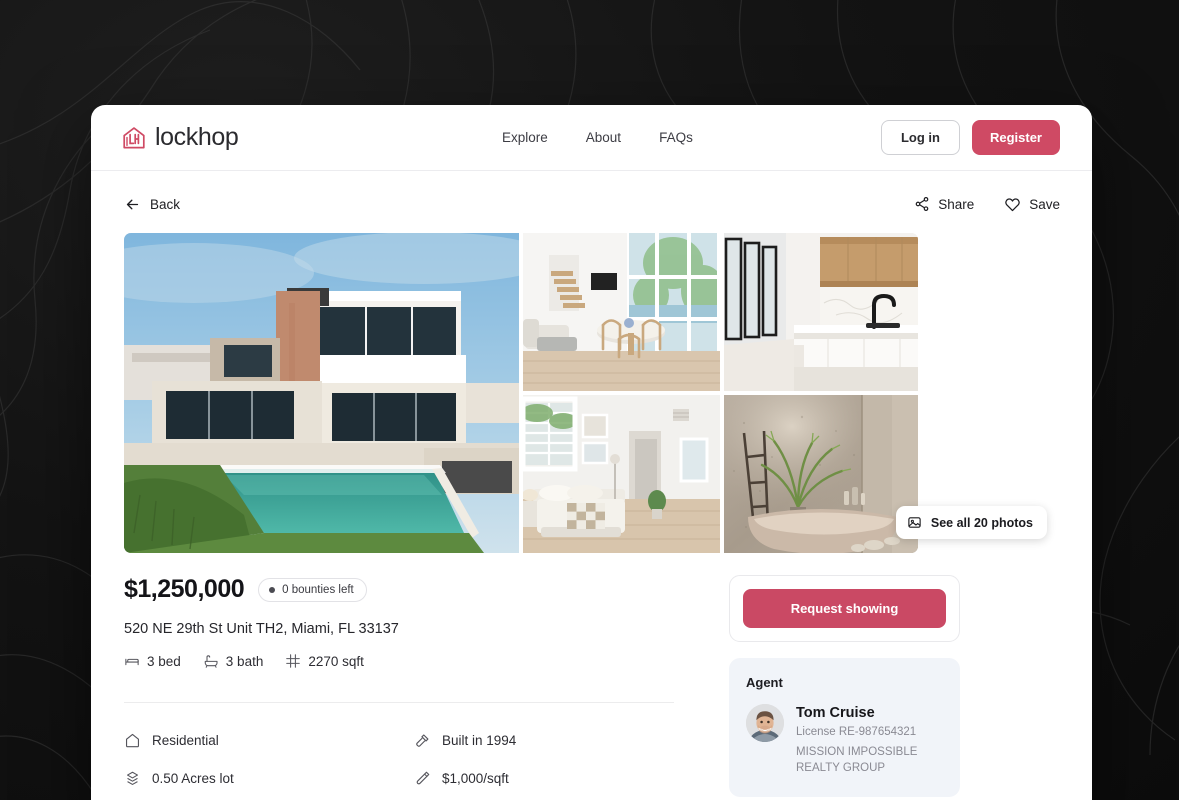 The image size is (1179, 800). What do you see at coordinates (981, 522) in the screenshot?
I see `see-all-photos-label: See all 20 photos` at bounding box center [981, 522].